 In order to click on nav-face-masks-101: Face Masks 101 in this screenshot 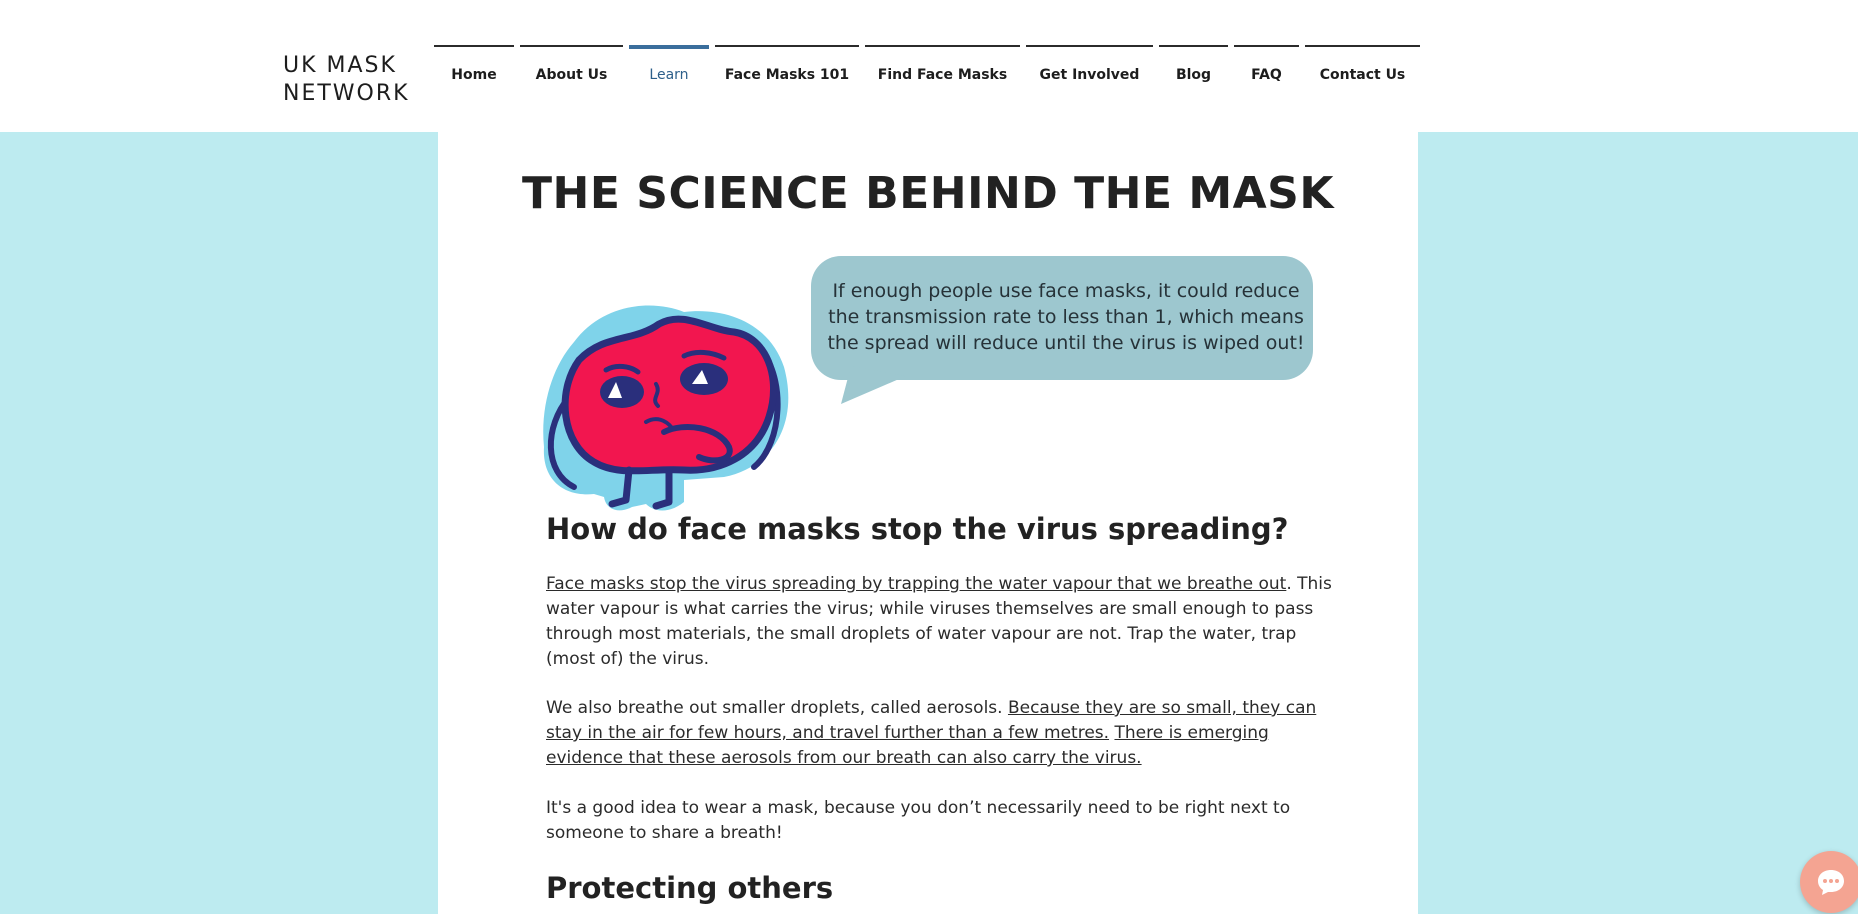, I will do `click(787, 75)`.